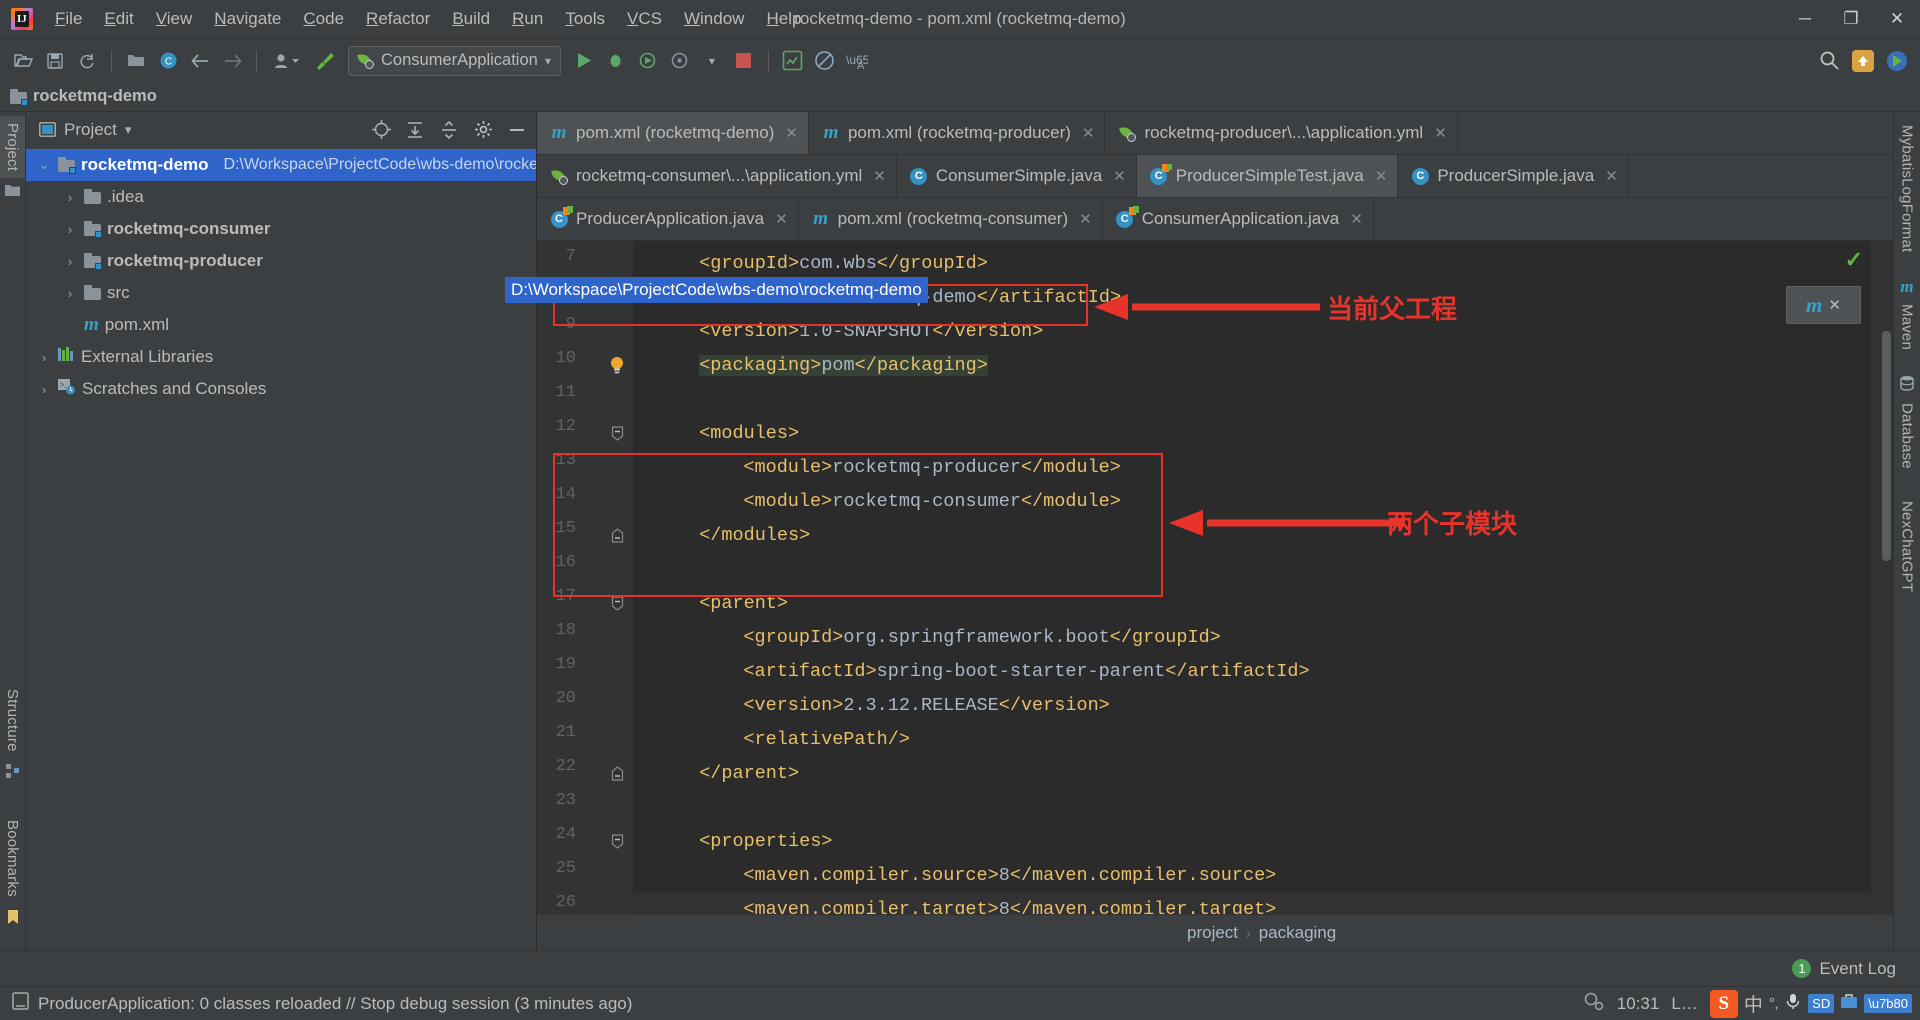 This screenshot has height=1020, width=1920. Describe the element at coordinates (765, 842) in the screenshot. I see `code-line-24: <properties>` at that location.